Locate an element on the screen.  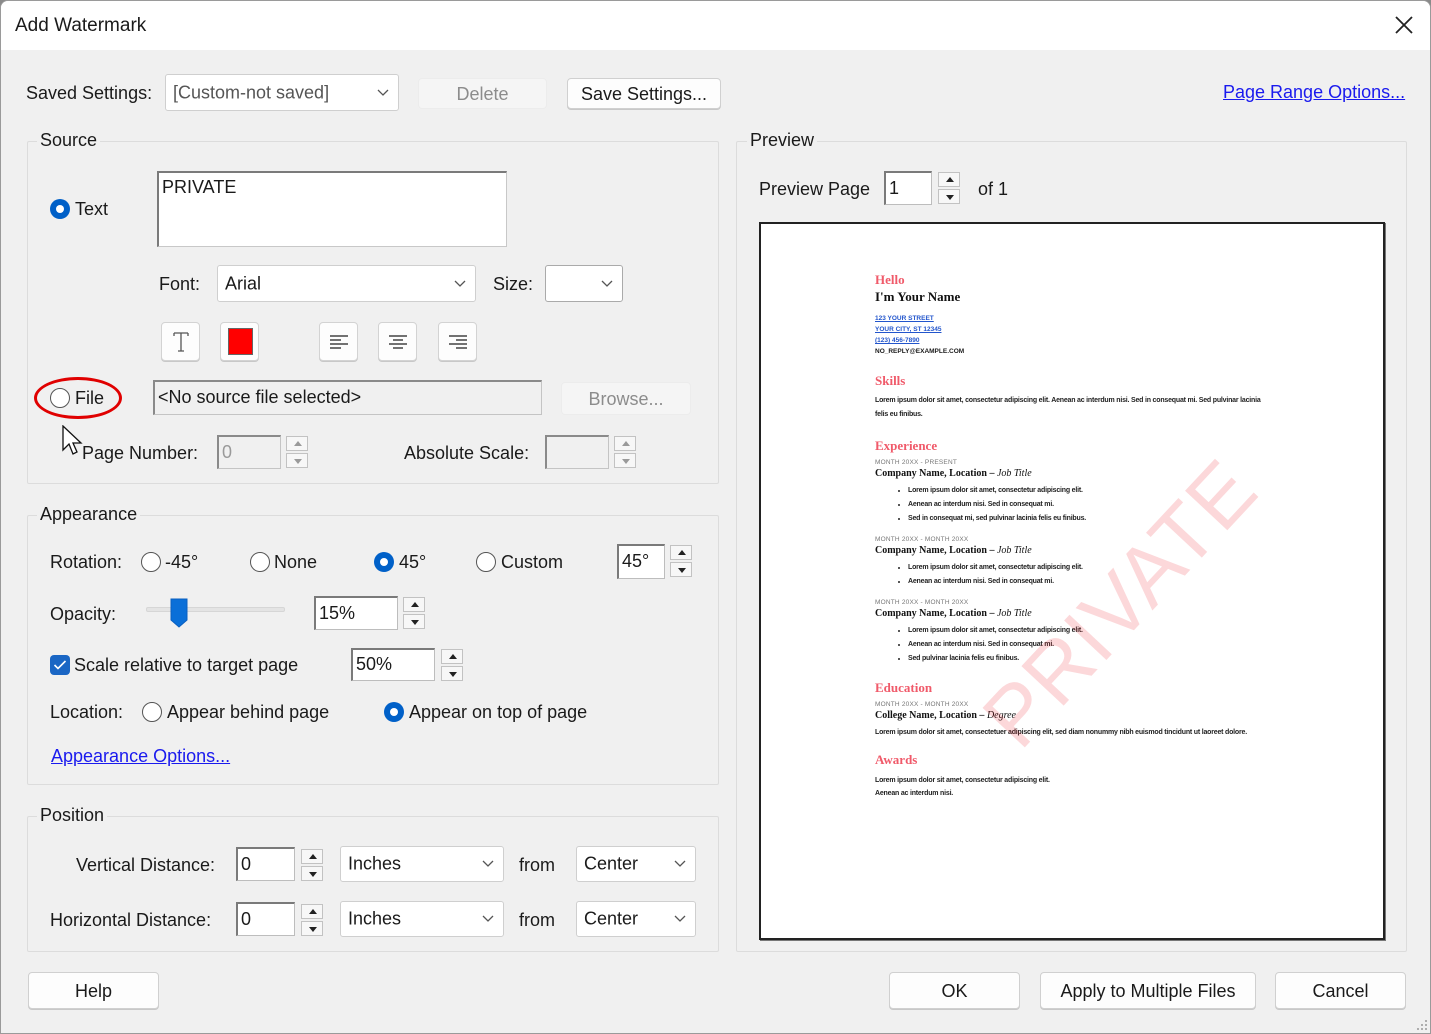
vertical-from-dropdown: Center is located at coordinates (636, 864).